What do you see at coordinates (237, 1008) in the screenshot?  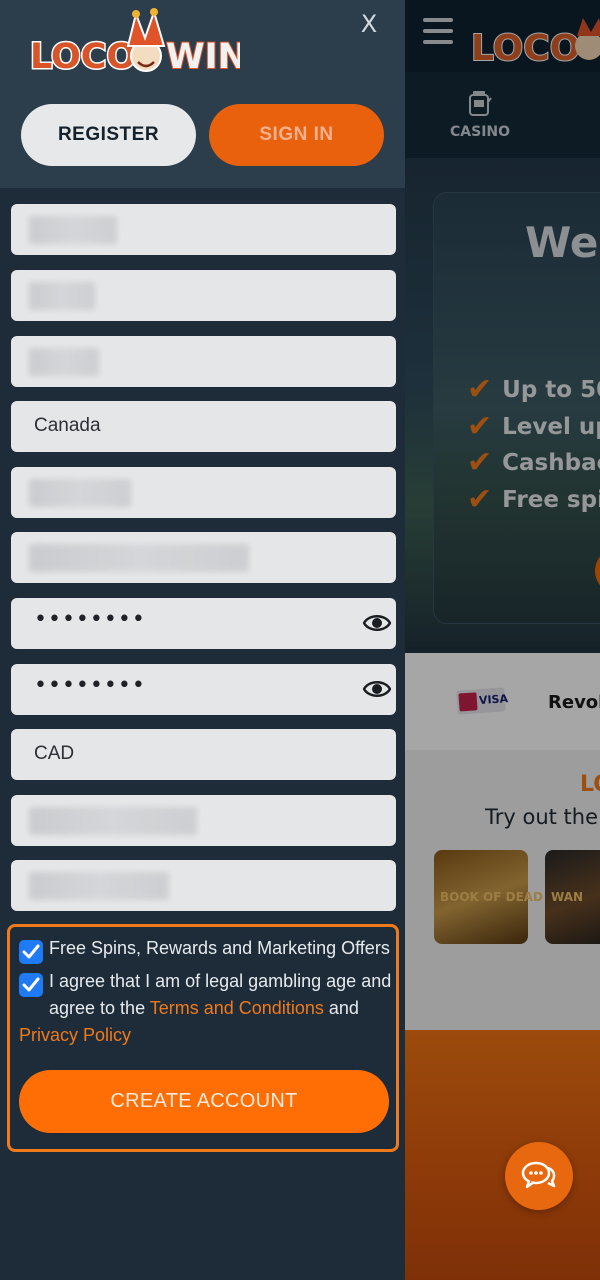 I see `terms-link: Terms and Conditions` at bounding box center [237, 1008].